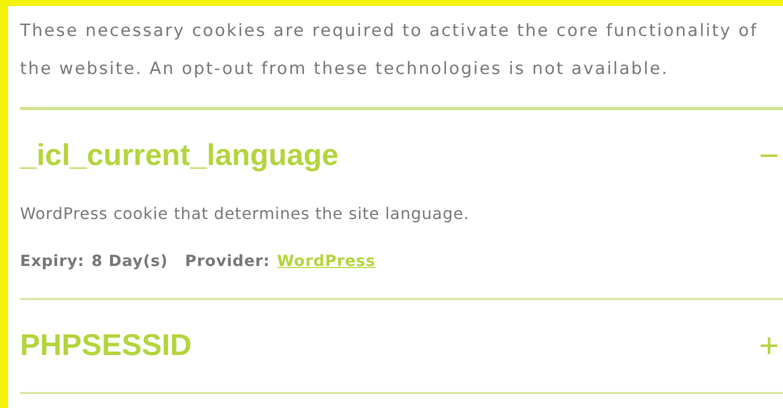 The image size is (783, 408). Describe the element at coordinates (326, 261) in the screenshot. I see `provider-link: WordPress` at that location.